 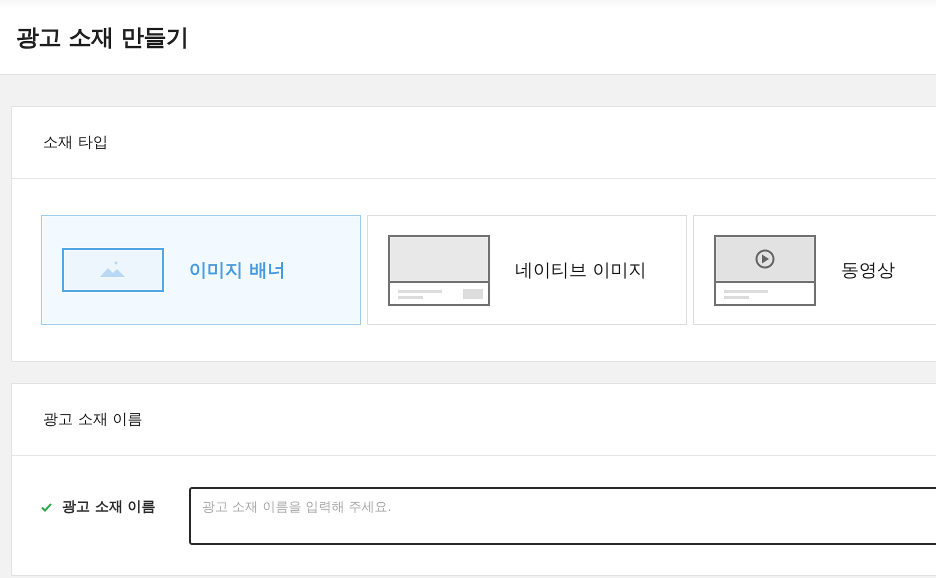 I want to click on name-input: 광고 소재 이름을 입력해 주세요., so click(x=562, y=516).